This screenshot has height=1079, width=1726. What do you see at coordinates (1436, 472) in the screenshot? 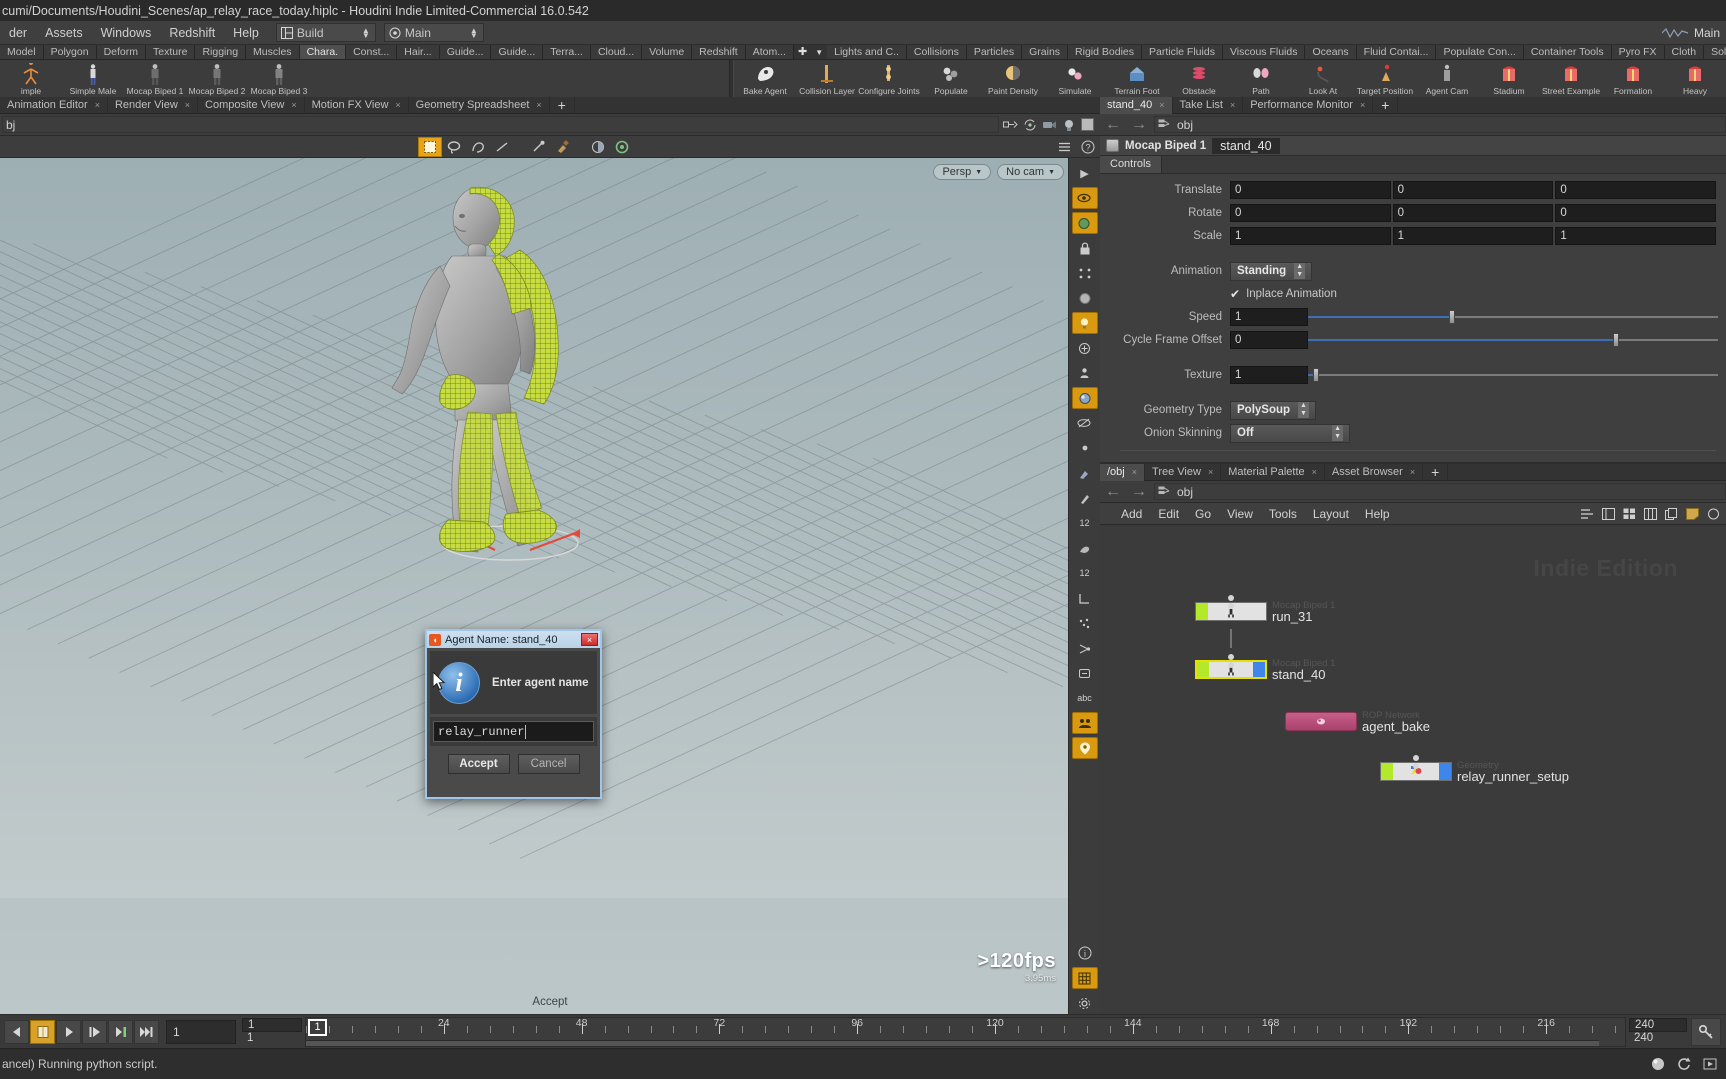
I see `network-add-tab: +` at bounding box center [1436, 472].